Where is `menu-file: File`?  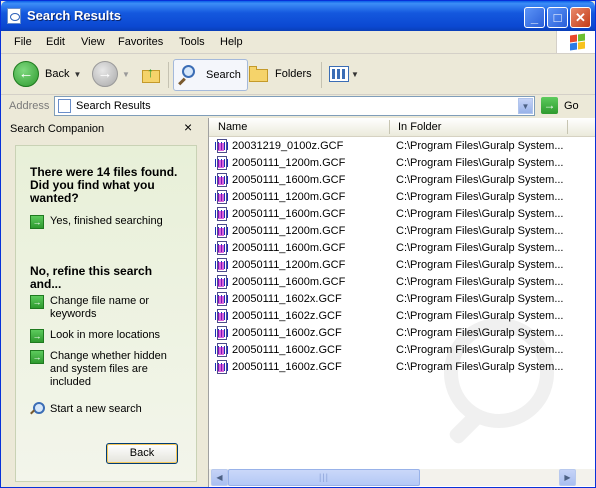
menu-file: File is located at coordinates (23, 42).